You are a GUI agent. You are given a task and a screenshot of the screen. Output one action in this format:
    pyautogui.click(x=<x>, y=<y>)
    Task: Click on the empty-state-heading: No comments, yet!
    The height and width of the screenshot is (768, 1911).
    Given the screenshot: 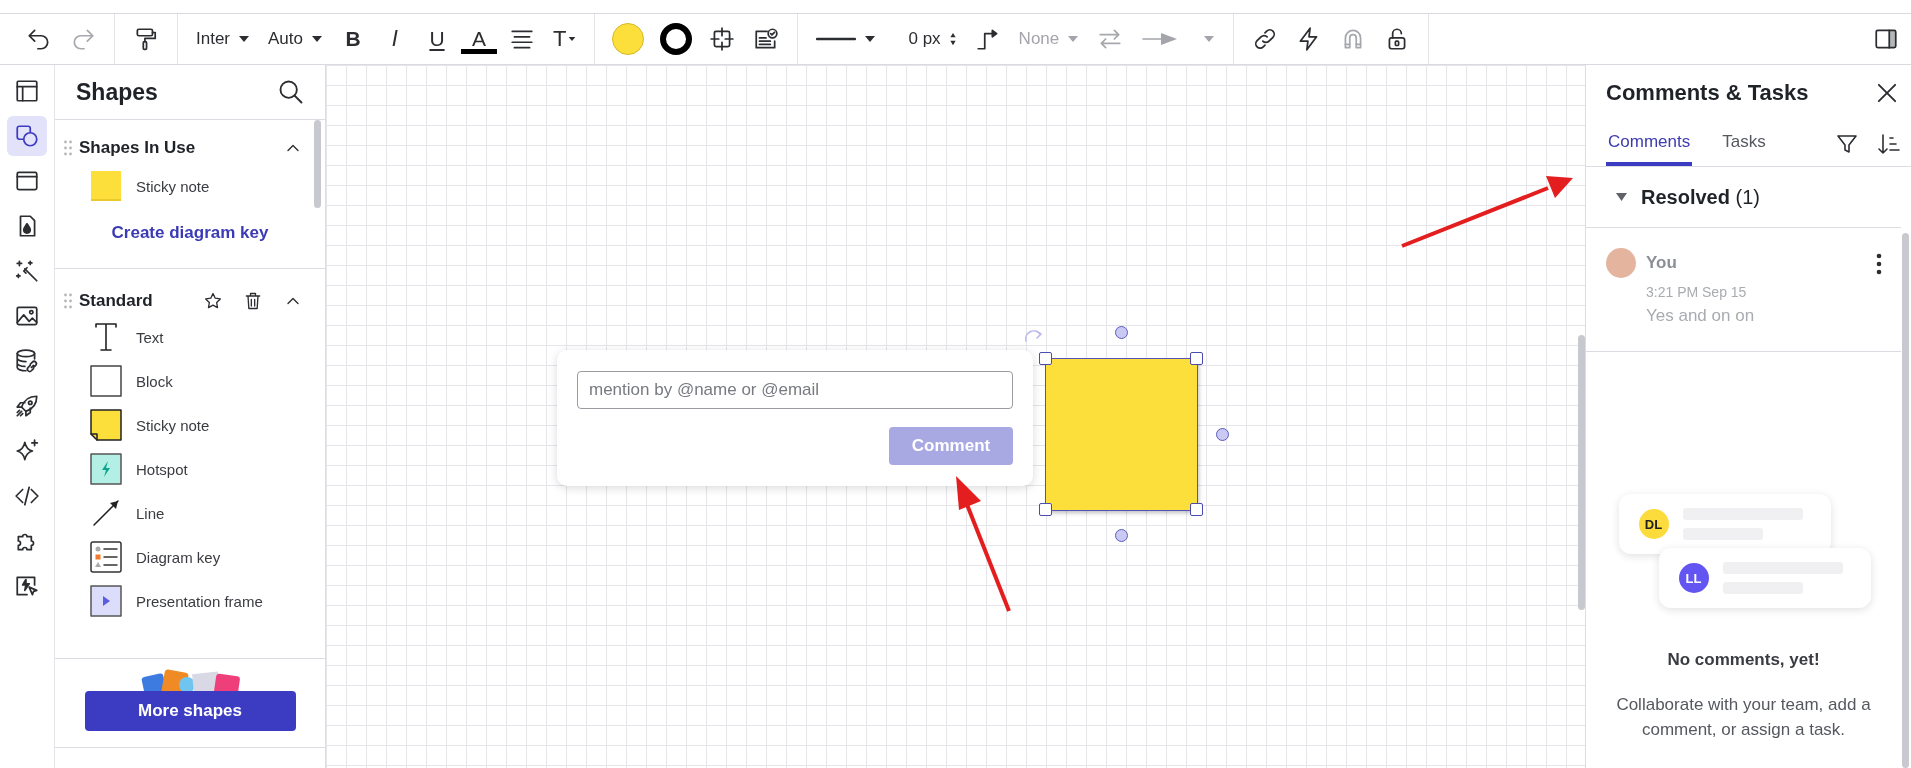 What is the action you would take?
    pyautogui.click(x=1743, y=660)
    